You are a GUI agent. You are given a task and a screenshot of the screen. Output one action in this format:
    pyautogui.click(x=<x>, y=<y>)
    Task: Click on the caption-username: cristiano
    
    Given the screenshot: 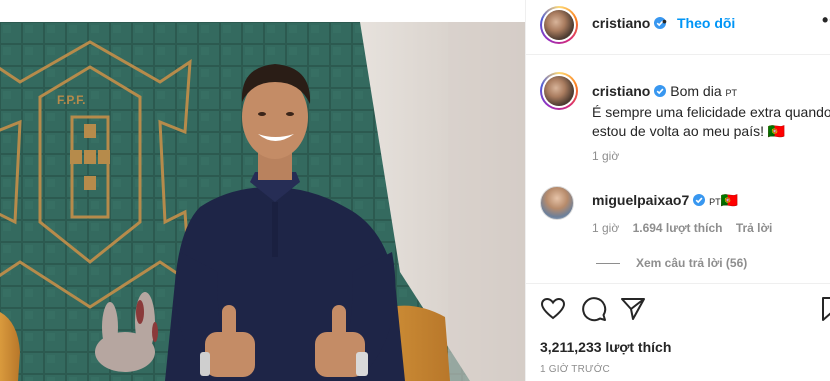 What is the action you would take?
    pyautogui.click(x=621, y=91)
    